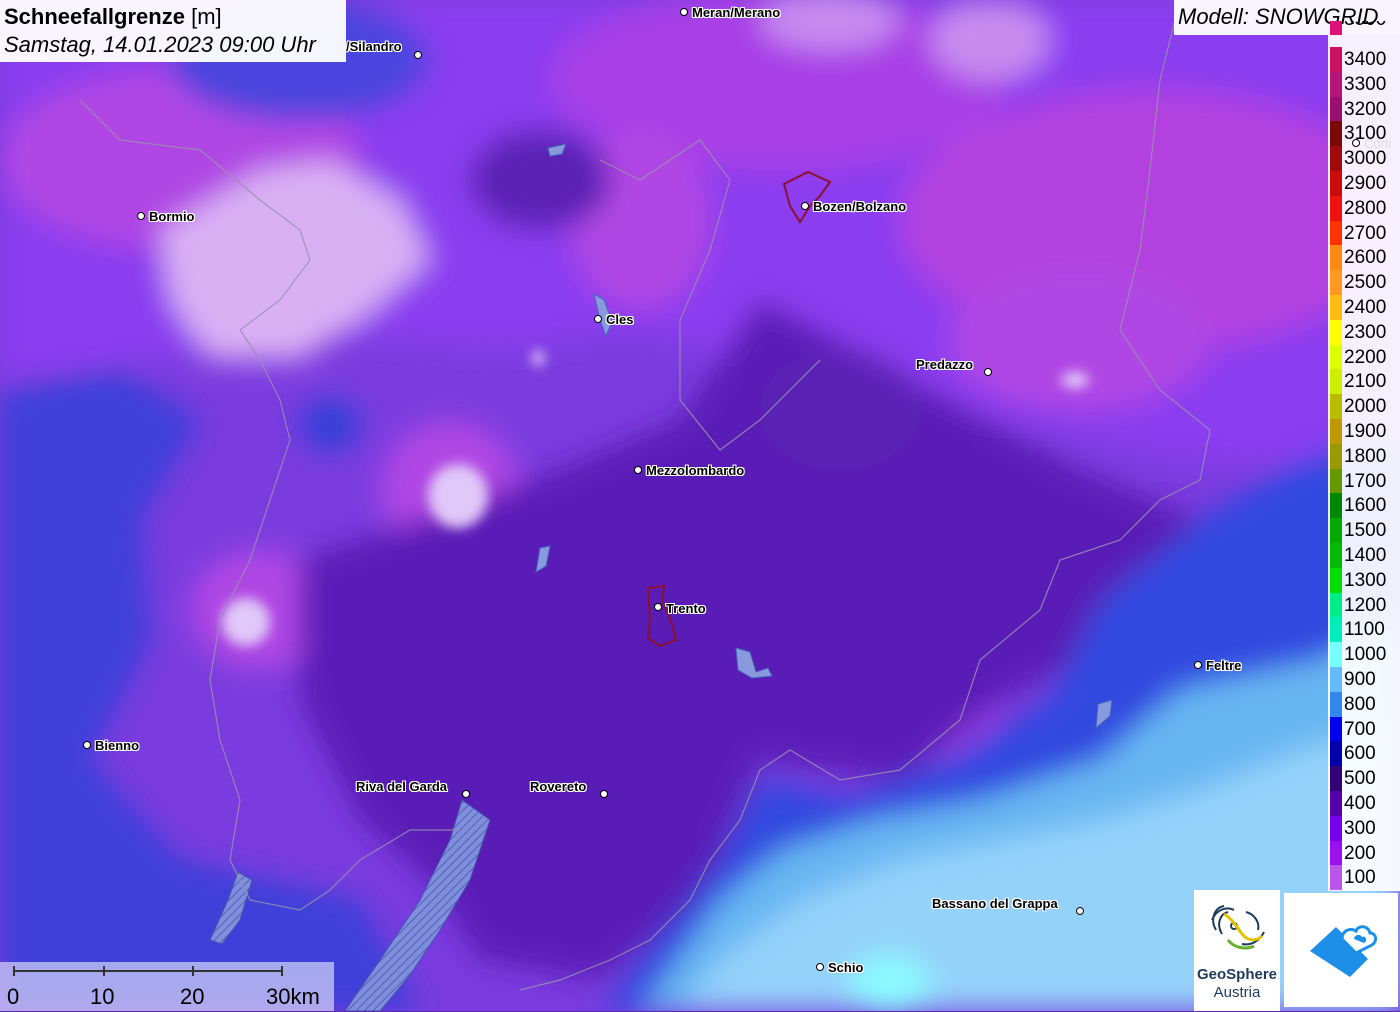 The height and width of the screenshot is (1012, 1400). What do you see at coordinates (1360, 853) in the screenshot?
I see `legend-label: 200` at bounding box center [1360, 853].